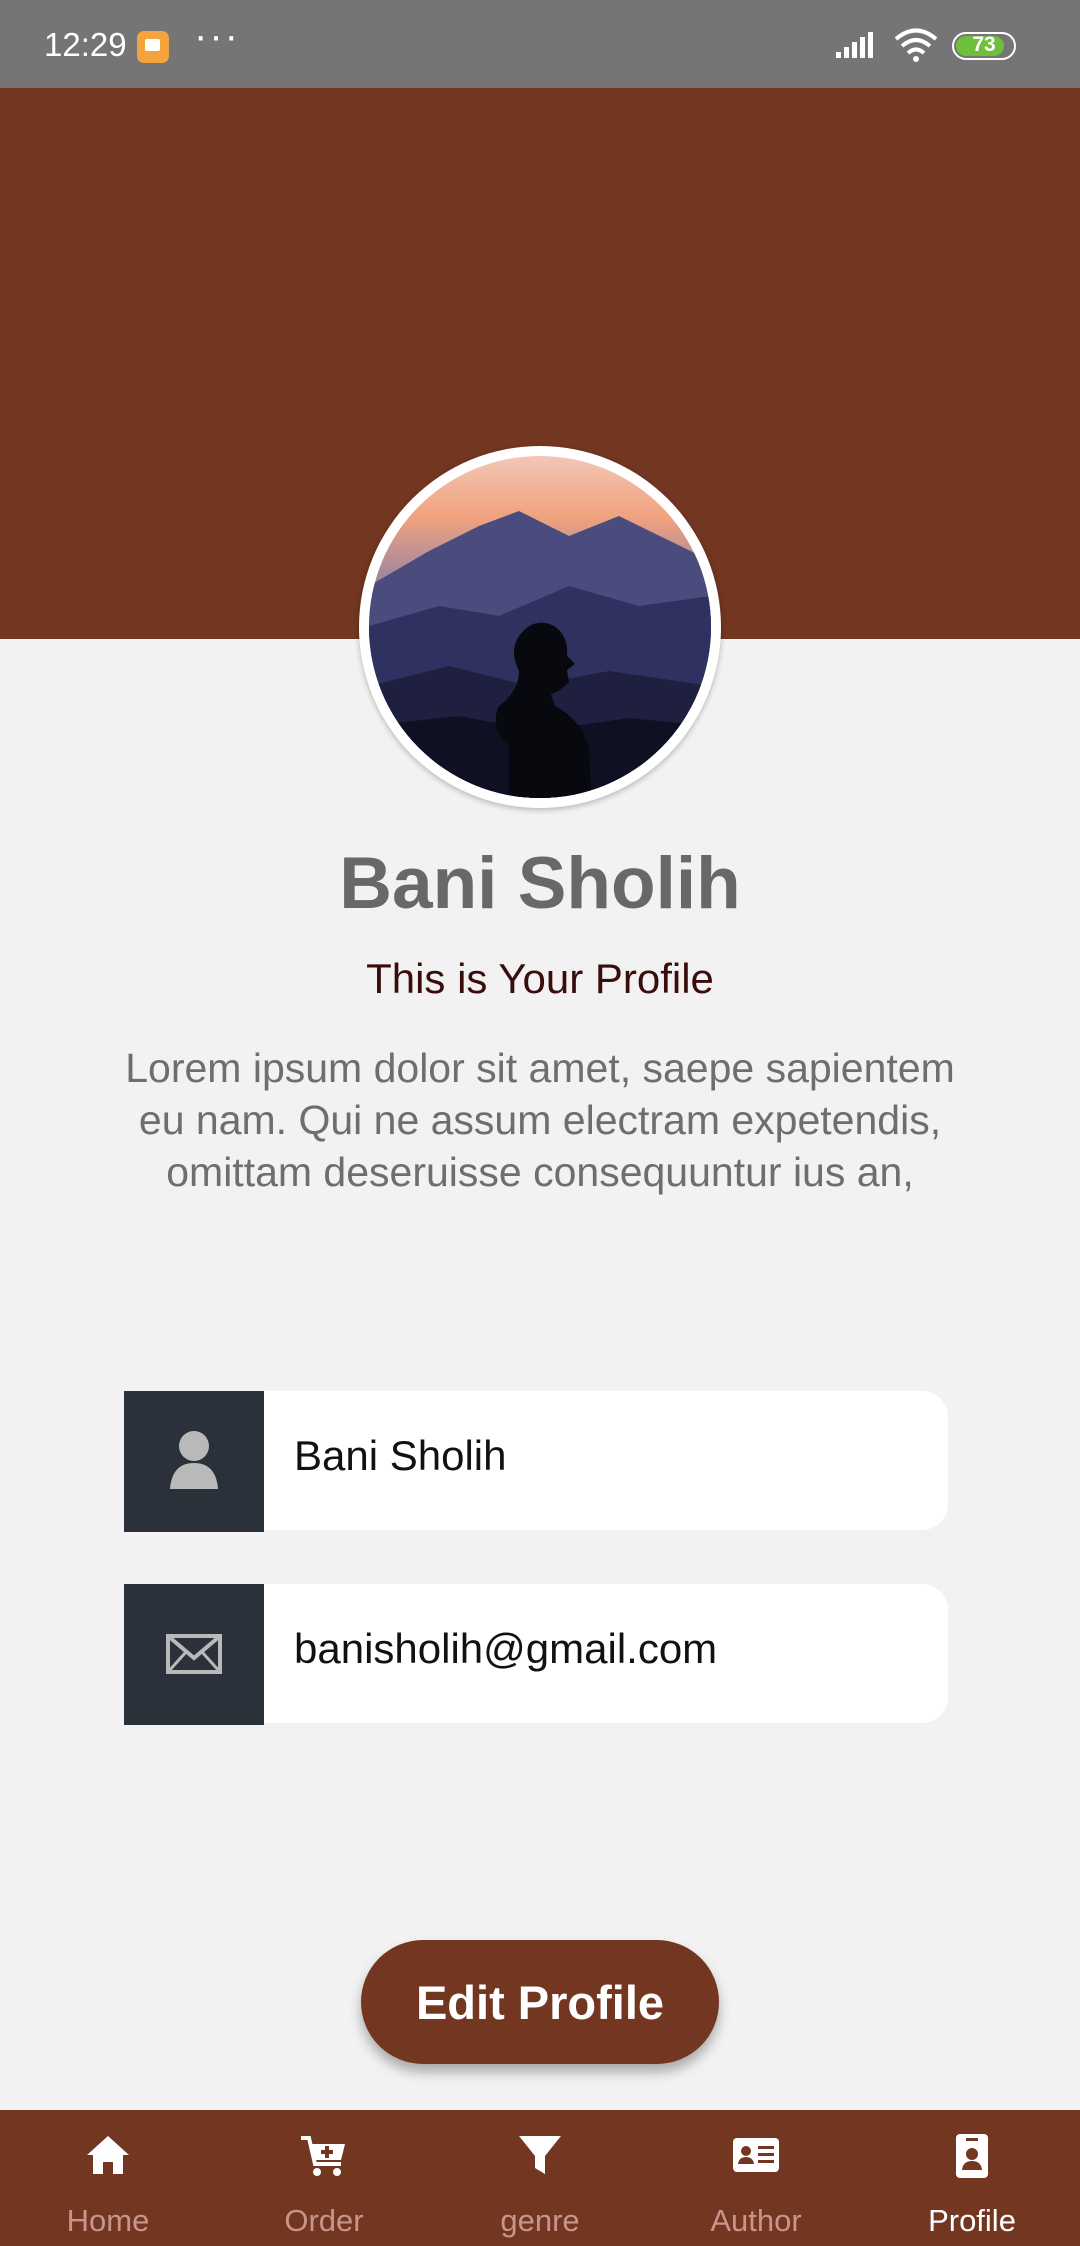 The width and height of the screenshot is (1080, 2246). What do you see at coordinates (506, 1648) in the screenshot?
I see `email-value: banisholih@gmail.com` at bounding box center [506, 1648].